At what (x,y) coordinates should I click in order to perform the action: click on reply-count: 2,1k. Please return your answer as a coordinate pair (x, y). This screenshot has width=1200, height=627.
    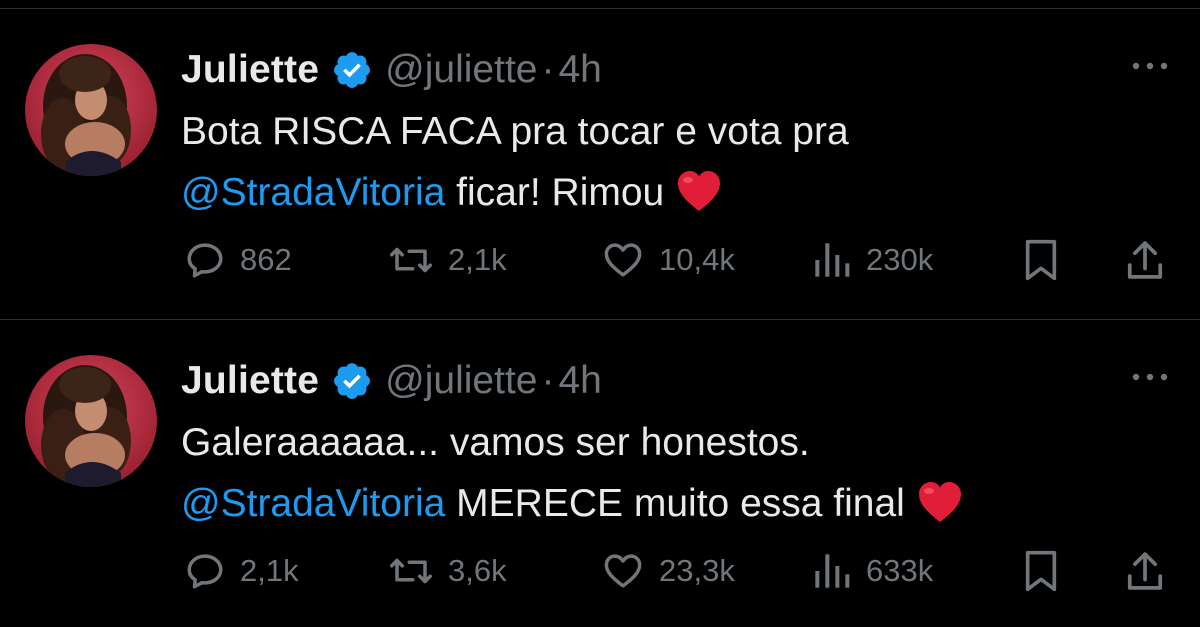
    Looking at the image, I should click on (269, 570).